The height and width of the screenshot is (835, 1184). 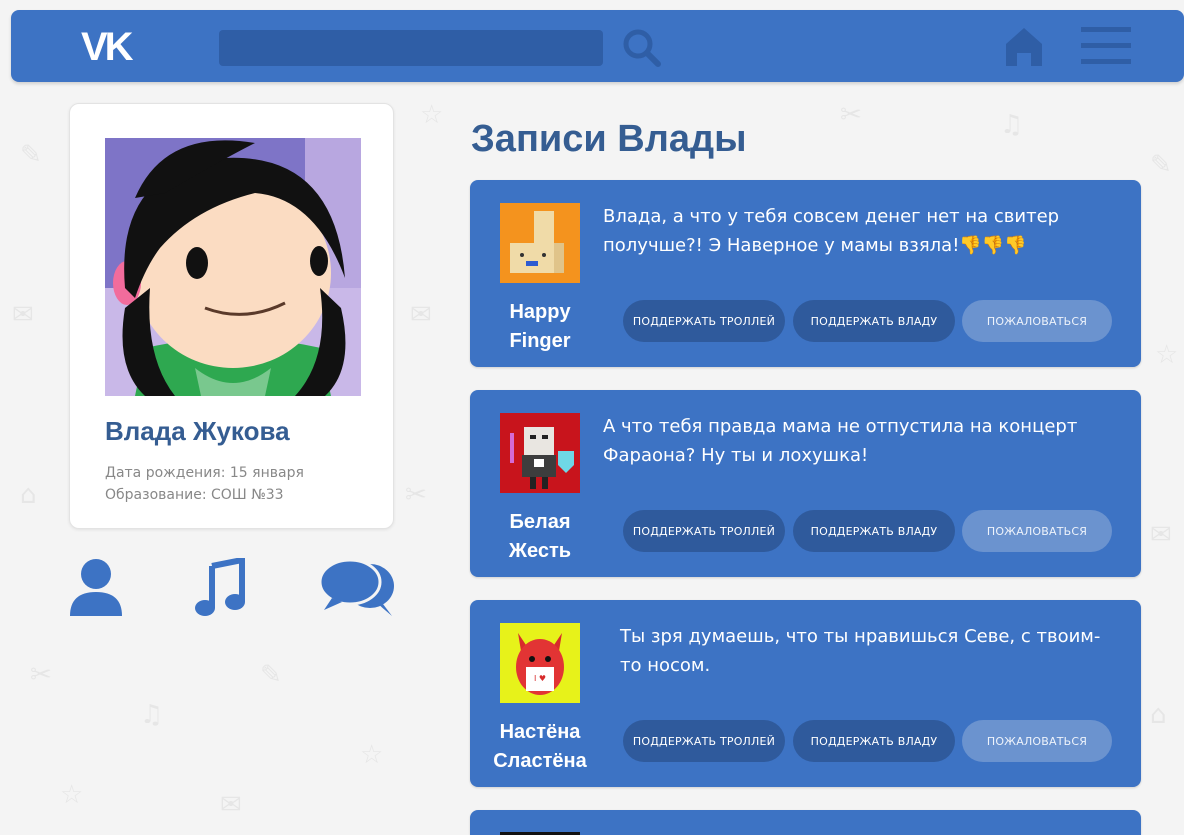 I want to click on author-name-line1: Happy, so click(x=540, y=312).